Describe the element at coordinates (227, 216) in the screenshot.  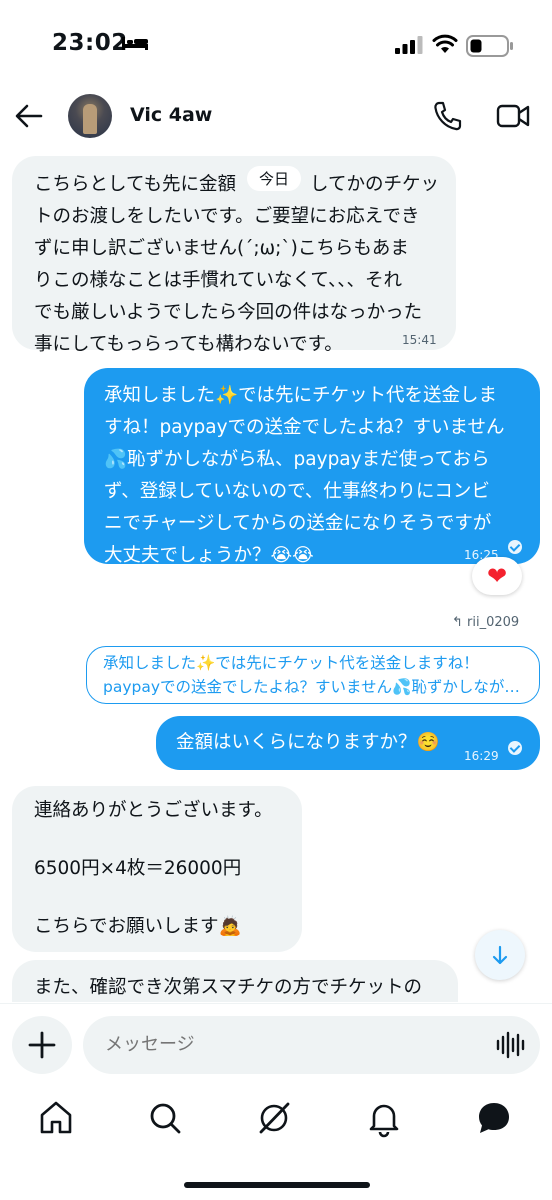
I see `message-line: トのお渡しをしたいです。ご要望にお応えでき` at that location.